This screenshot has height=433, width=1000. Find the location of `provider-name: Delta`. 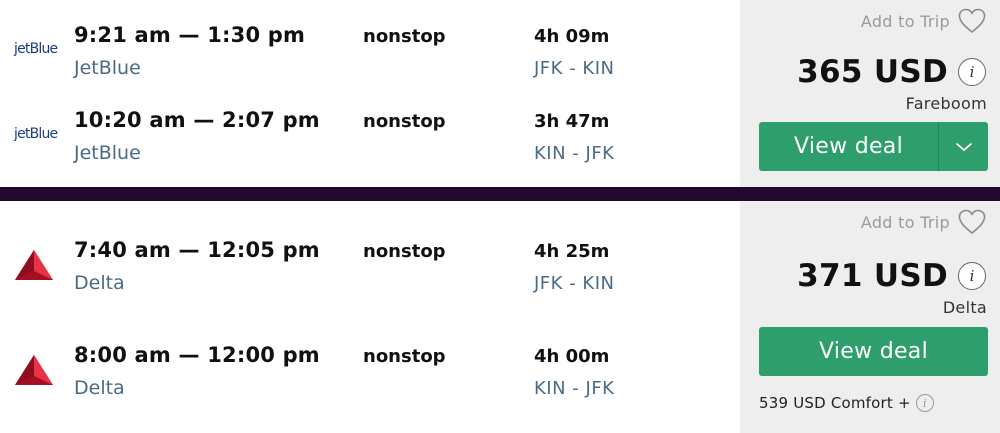

provider-name: Delta is located at coordinates (964, 307).